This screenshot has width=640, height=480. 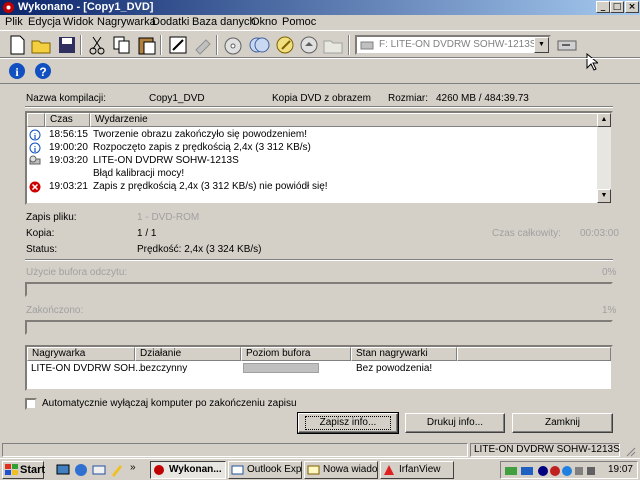 What do you see at coordinates (224, 22) in the screenshot?
I see `menu-baza-danych: Baza danych` at bounding box center [224, 22].